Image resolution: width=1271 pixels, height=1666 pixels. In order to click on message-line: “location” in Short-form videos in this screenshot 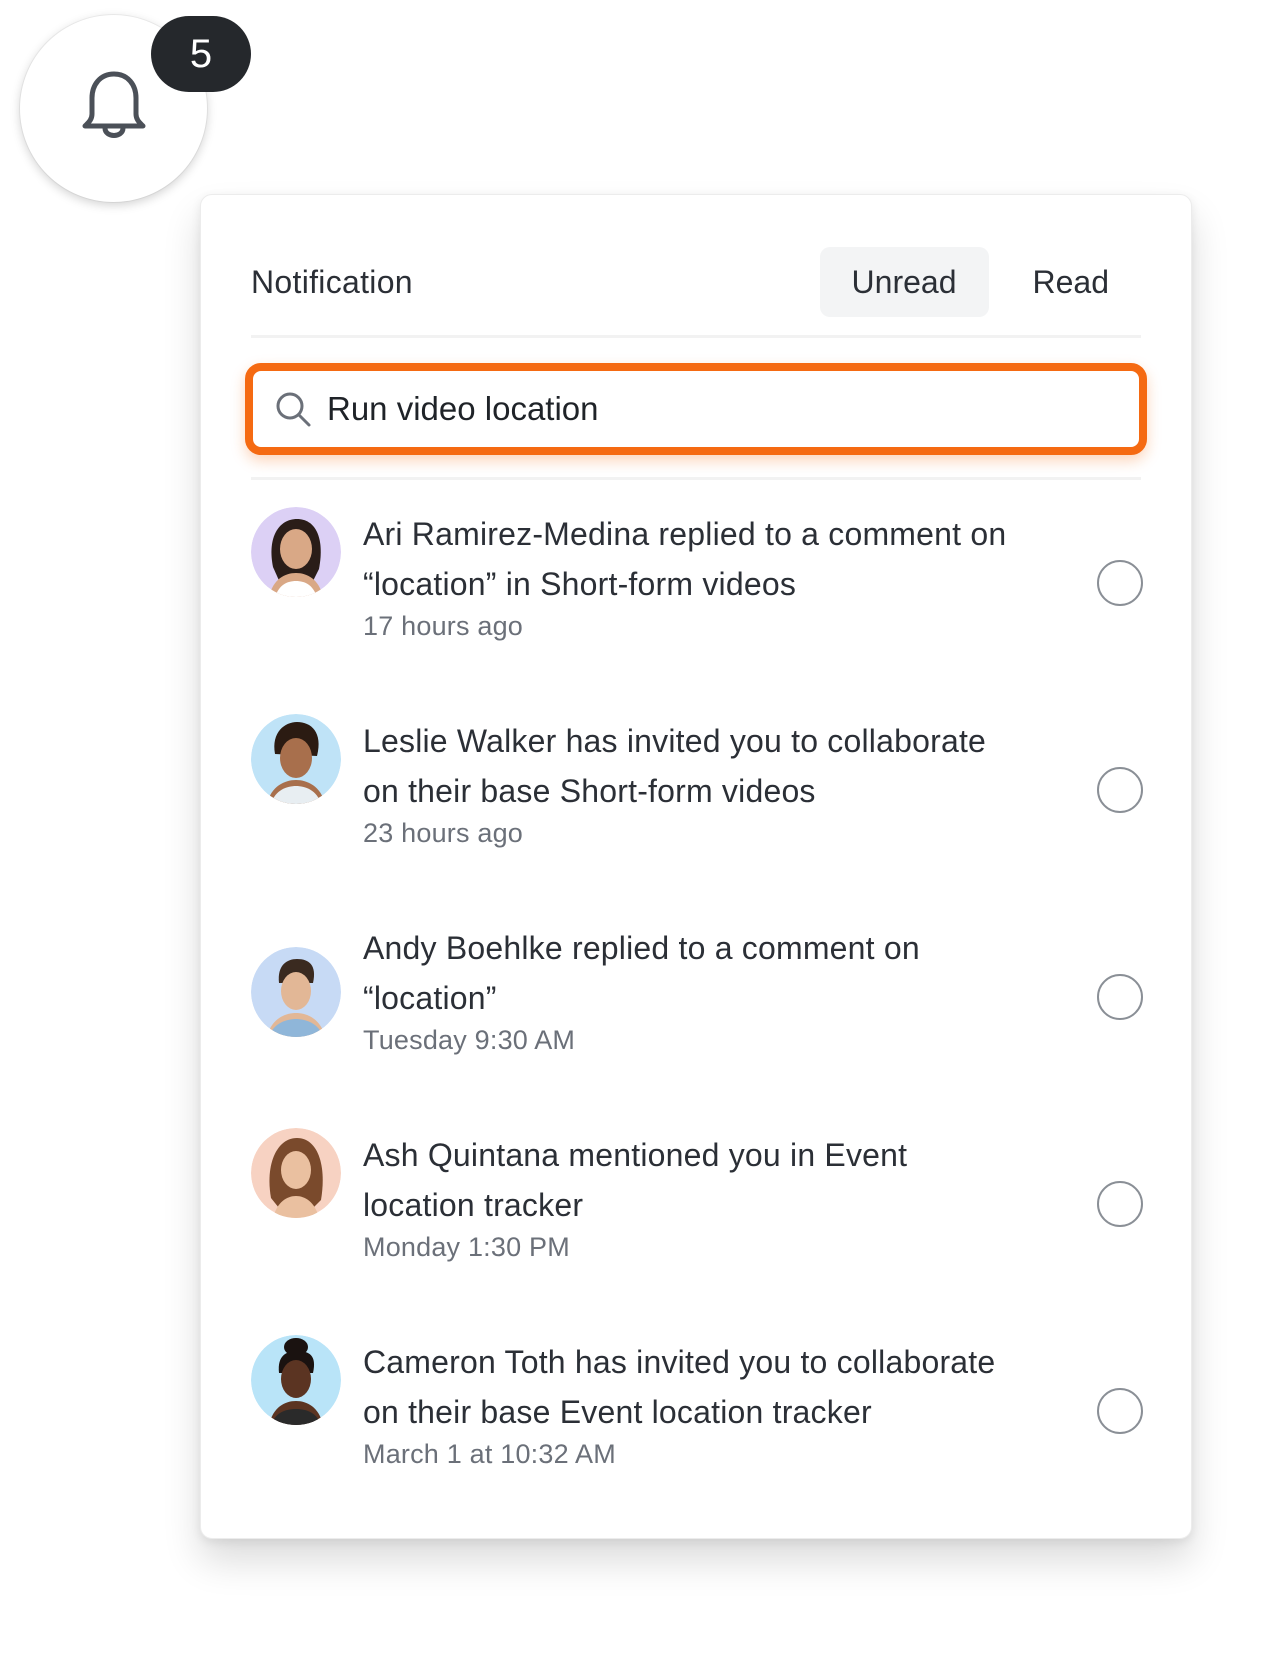, I will do `click(580, 584)`.